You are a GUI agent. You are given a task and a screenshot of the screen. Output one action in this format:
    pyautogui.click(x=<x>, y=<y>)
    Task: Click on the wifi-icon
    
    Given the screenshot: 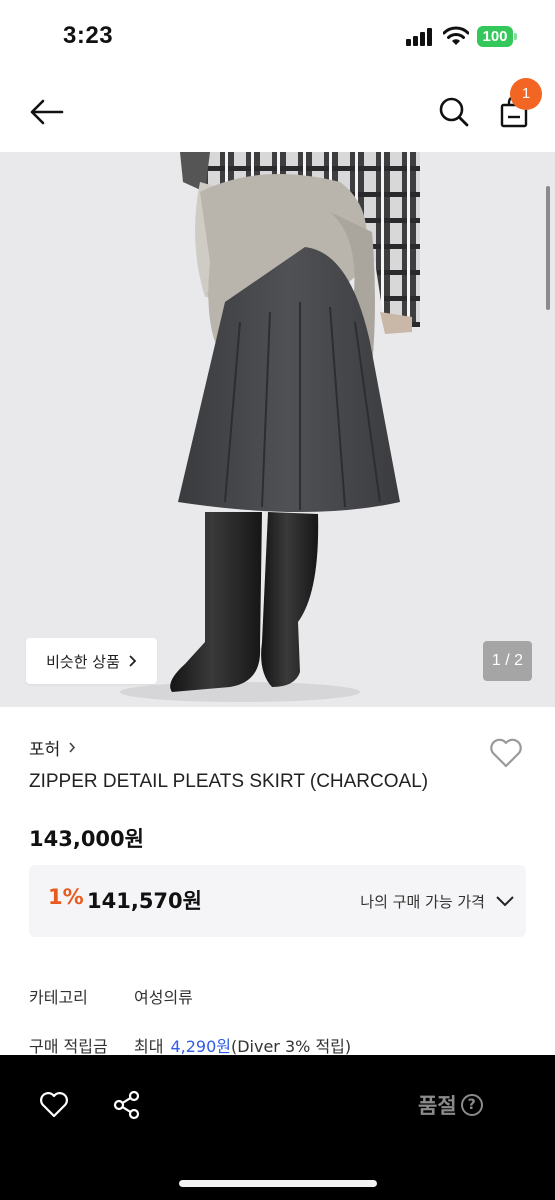 What is the action you would take?
    pyautogui.click(x=456, y=35)
    